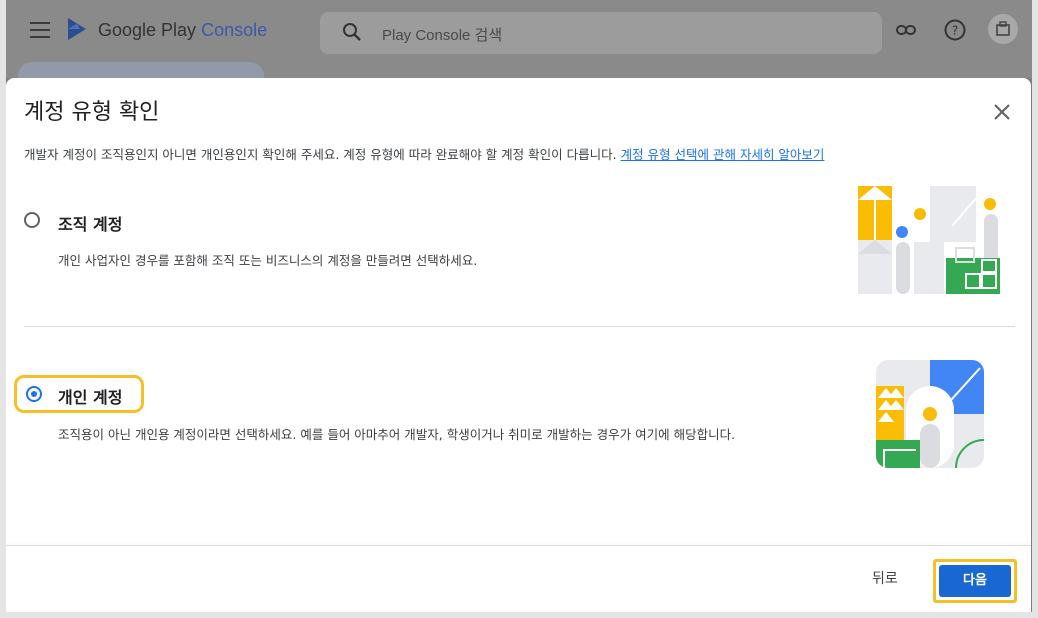 The image size is (1038, 618). Describe the element at coordinates (77, 29) in the screenshot. I see `play-console-logo-icon` at that location.